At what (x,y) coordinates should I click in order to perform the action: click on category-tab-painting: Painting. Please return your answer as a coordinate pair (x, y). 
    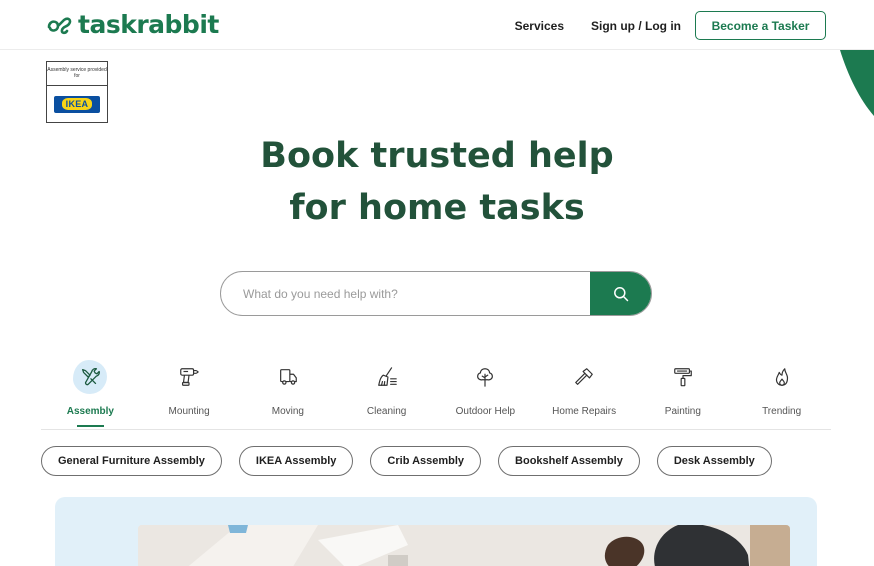
    Looking at the image, I should click on (683, 393).